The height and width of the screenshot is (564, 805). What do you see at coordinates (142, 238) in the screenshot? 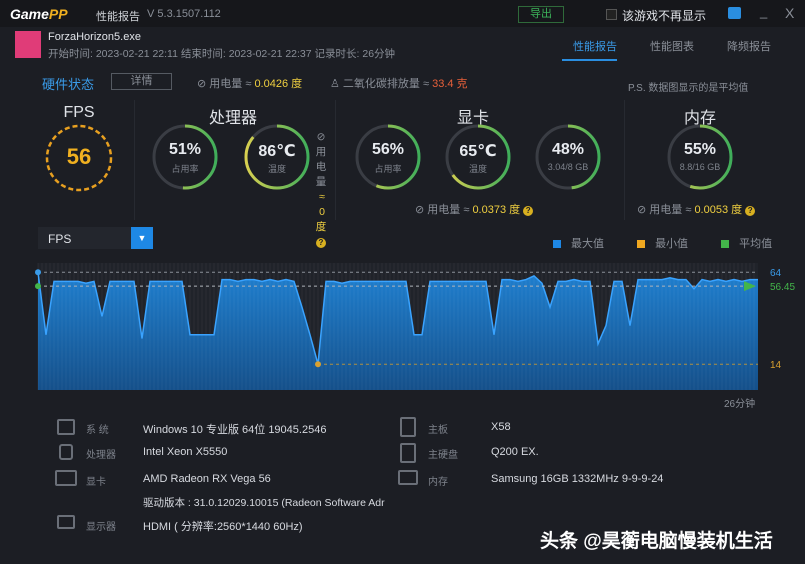
I see `chevron-down-icon: ▼` at bounding box center [142, 238].